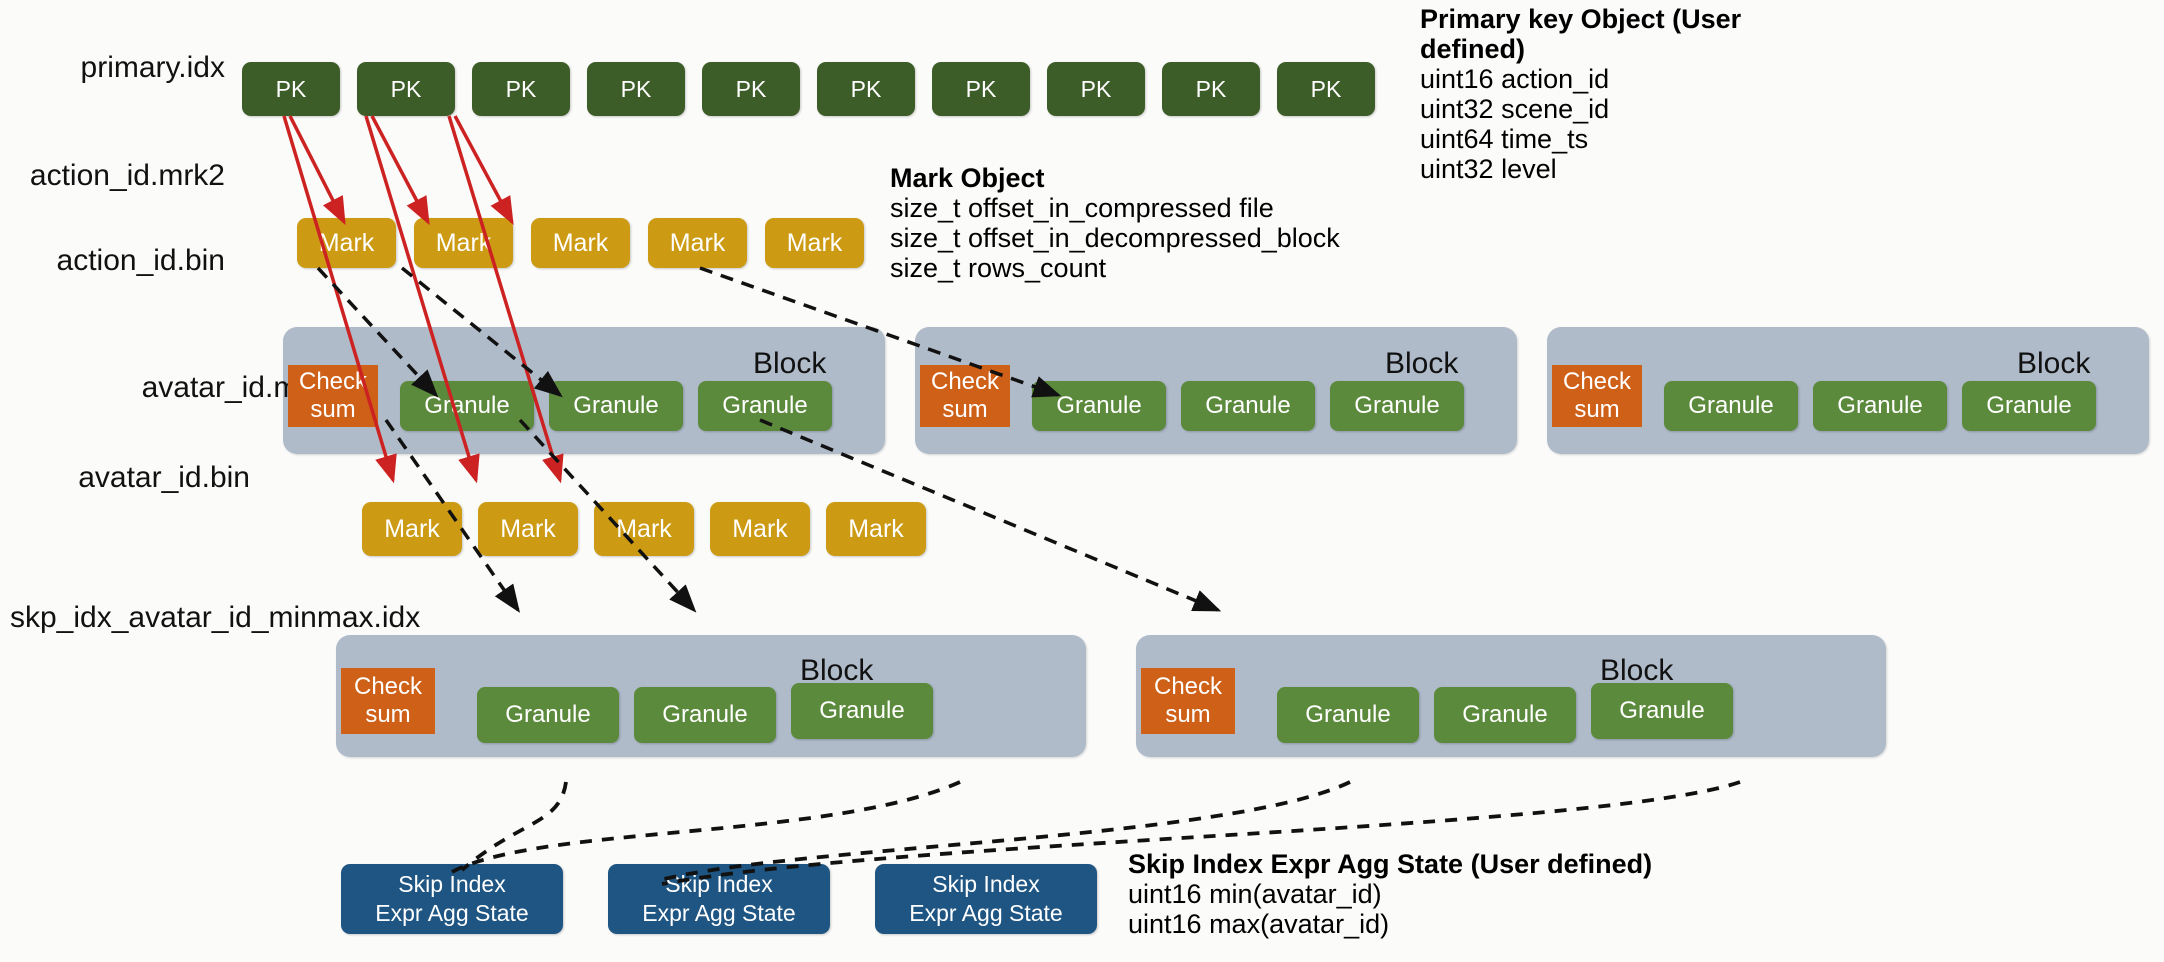  I want to click on note-line: size_t rows_count, so click(998, 268).